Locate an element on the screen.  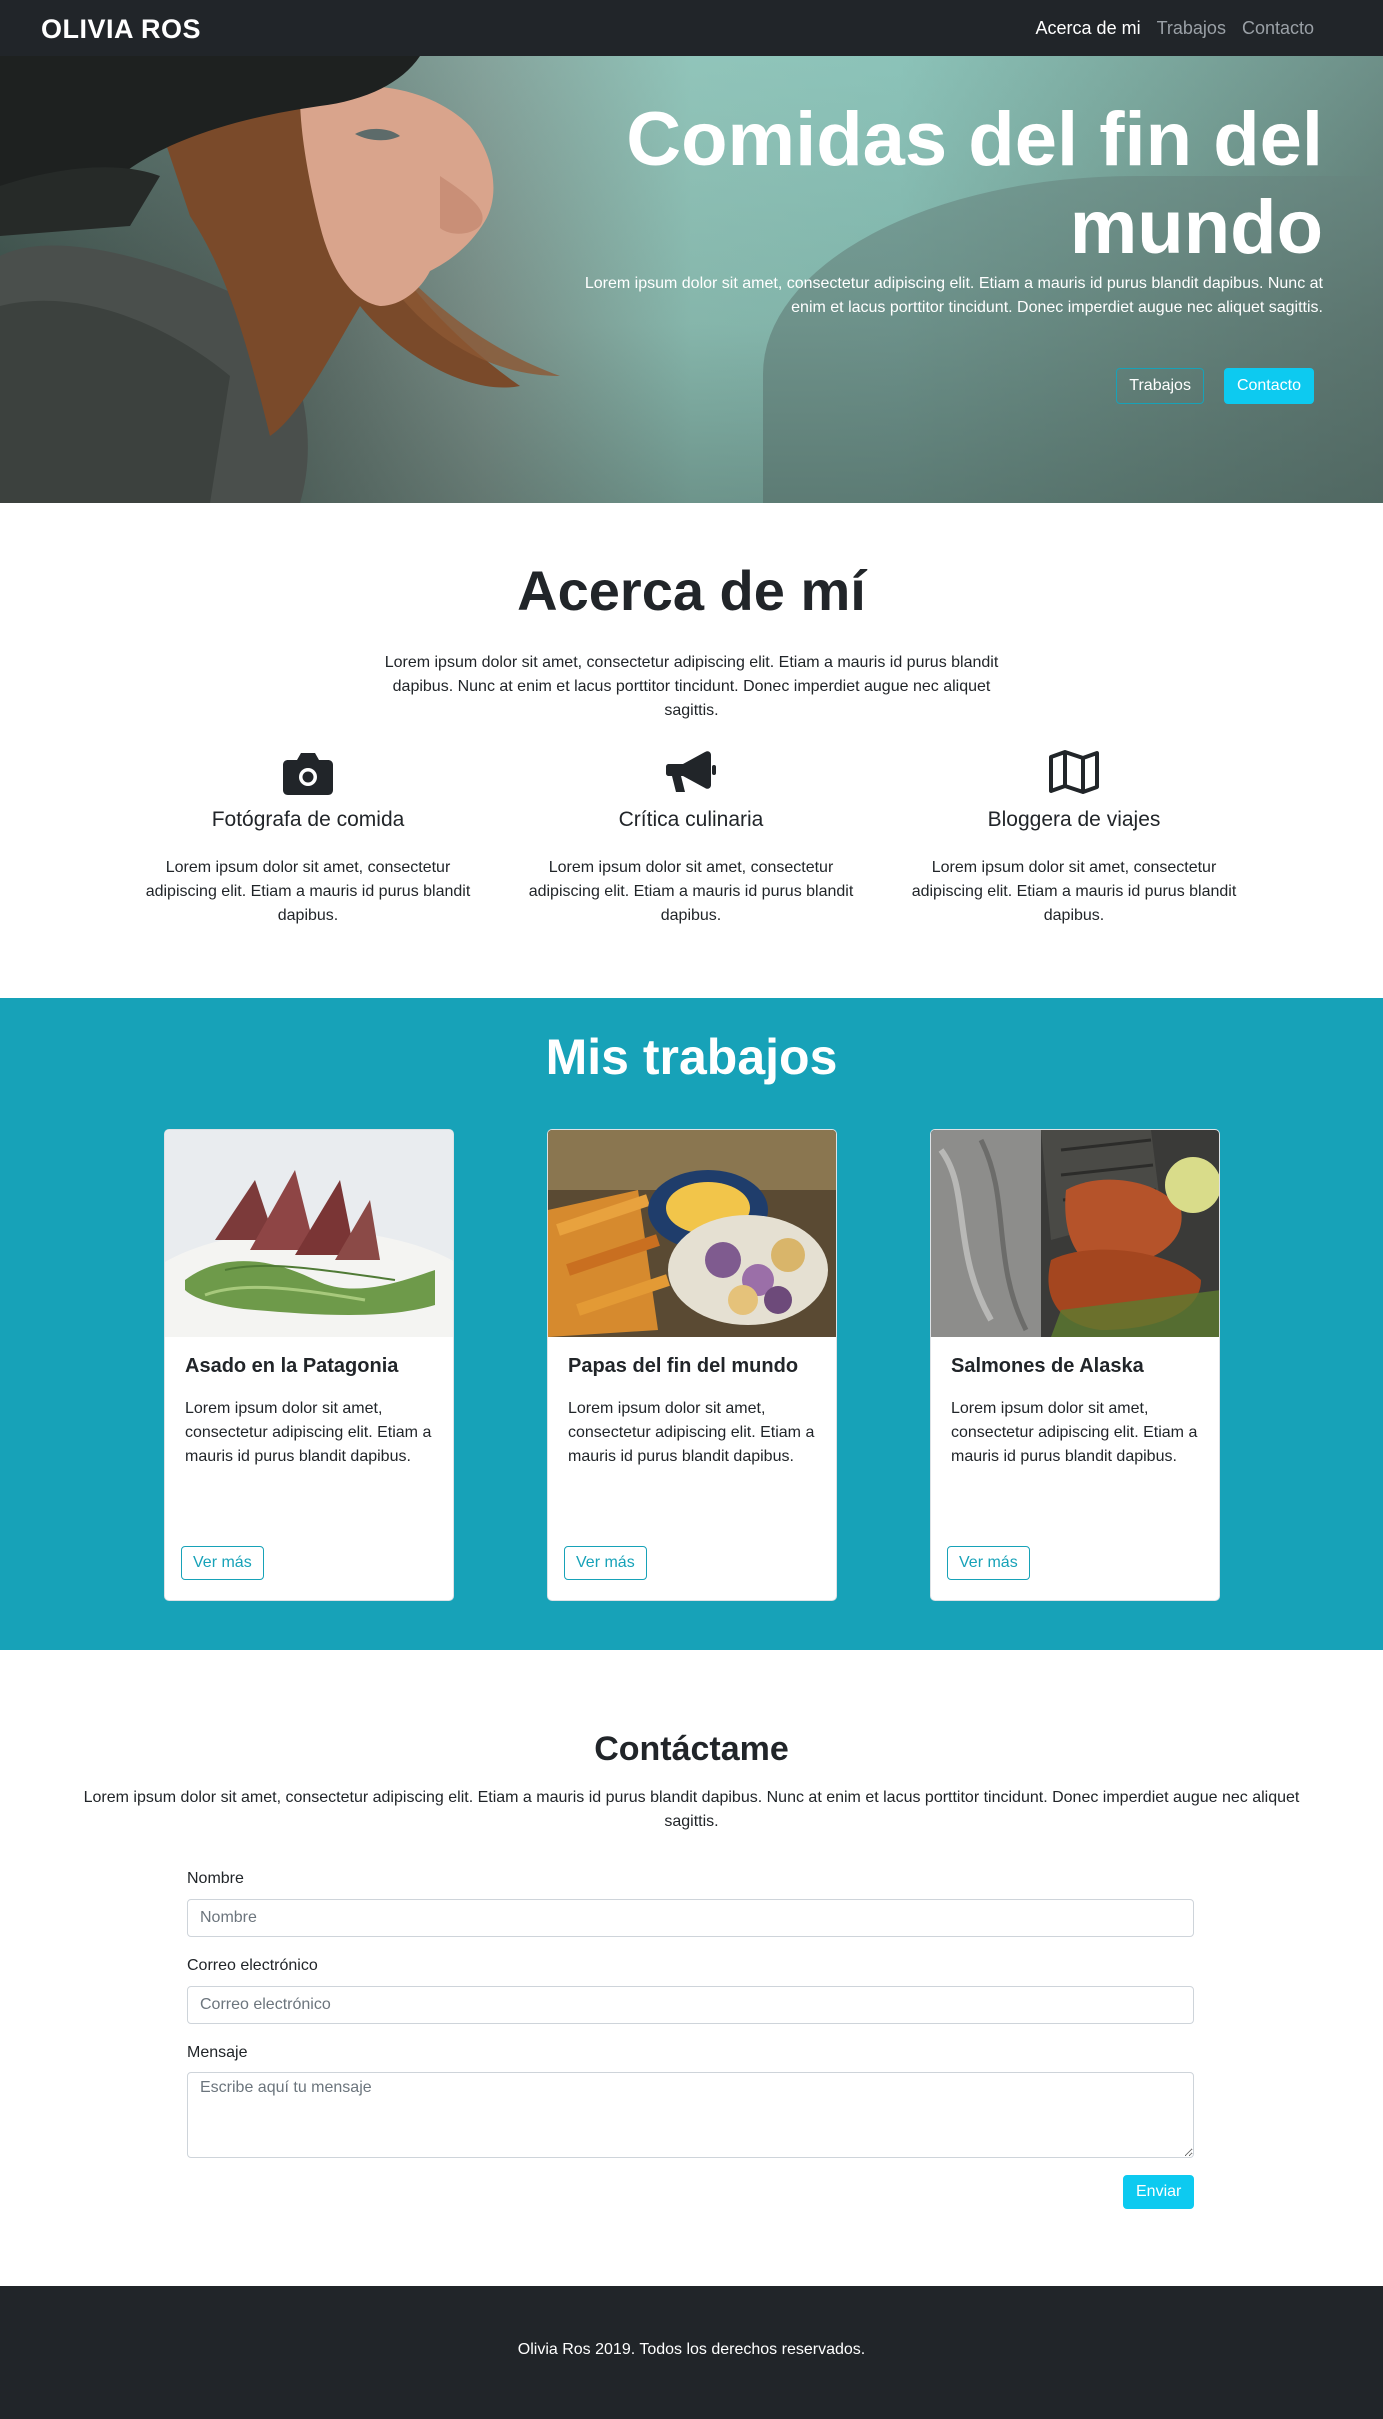
contact-button: Contacto is located at coordinates (1268, 386).